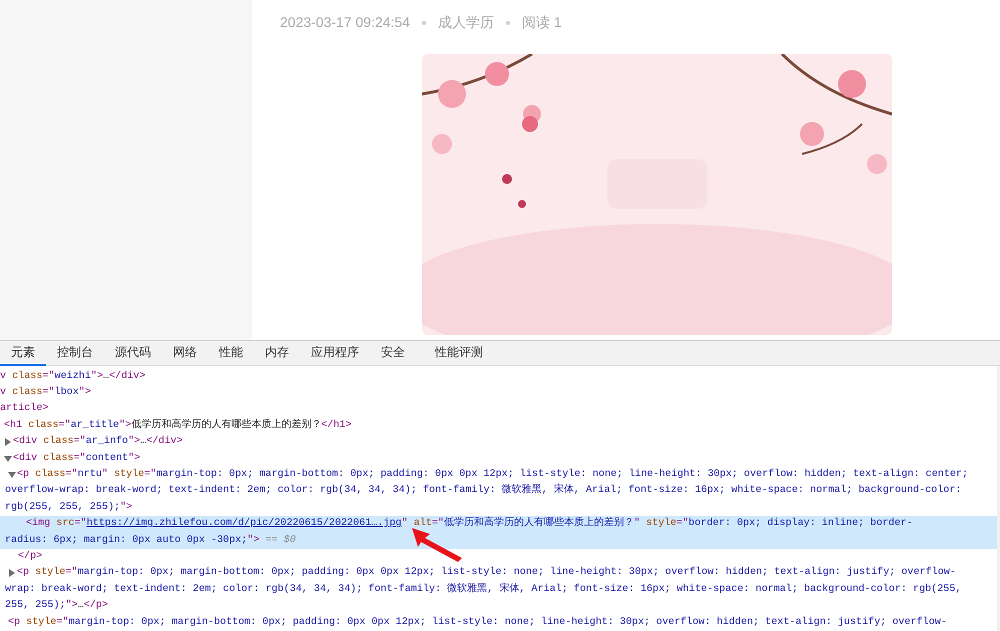  I want to click on article-meta: 2023-03-17 09:24:54, so click(345, 22).